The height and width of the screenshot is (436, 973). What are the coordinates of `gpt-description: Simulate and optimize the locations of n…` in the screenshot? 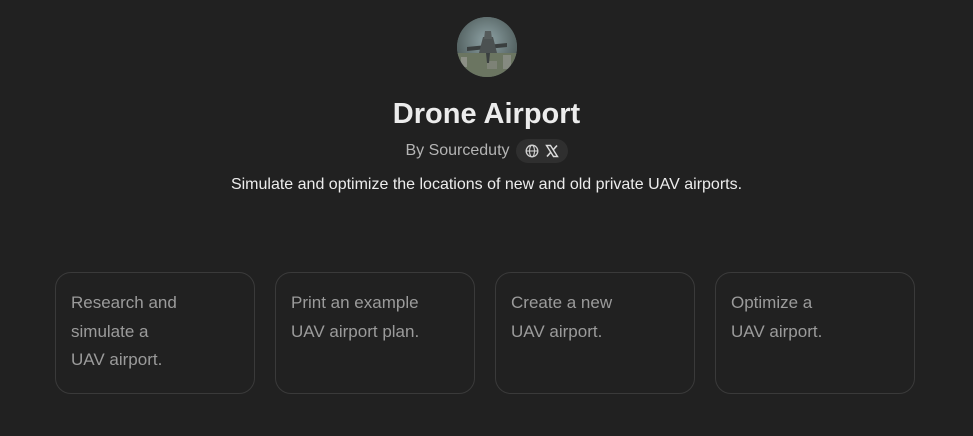 It's located at (486, 184).